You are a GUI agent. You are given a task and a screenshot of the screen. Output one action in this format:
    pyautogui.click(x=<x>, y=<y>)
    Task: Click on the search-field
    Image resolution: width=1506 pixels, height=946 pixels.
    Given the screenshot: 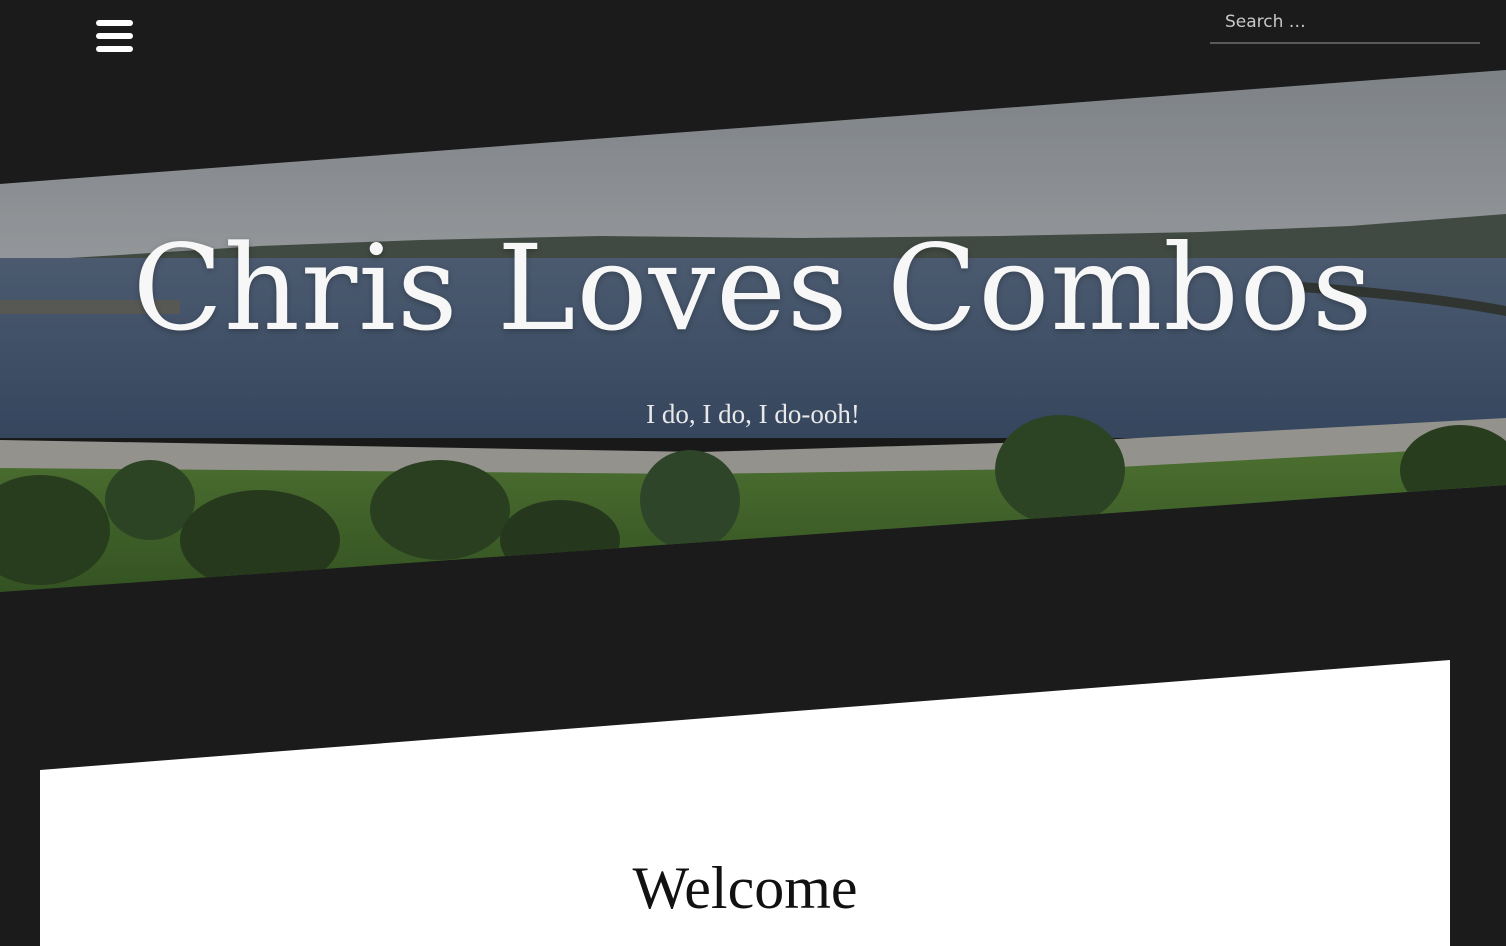 What is the action you would take?
    pyautogui.click(x=1345, y=24)
    